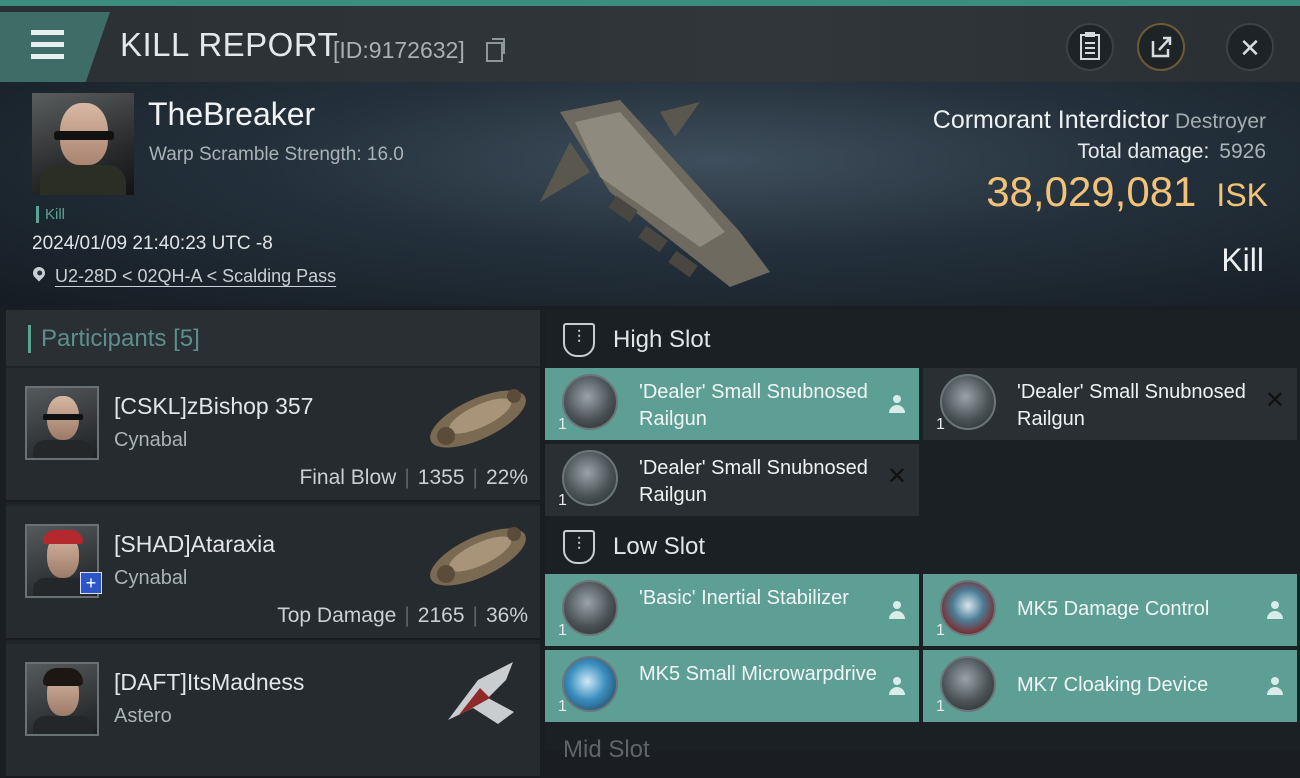  I want to click on module-item: 1 'Basic' Inertial Stabilizer, so click(732, 610).